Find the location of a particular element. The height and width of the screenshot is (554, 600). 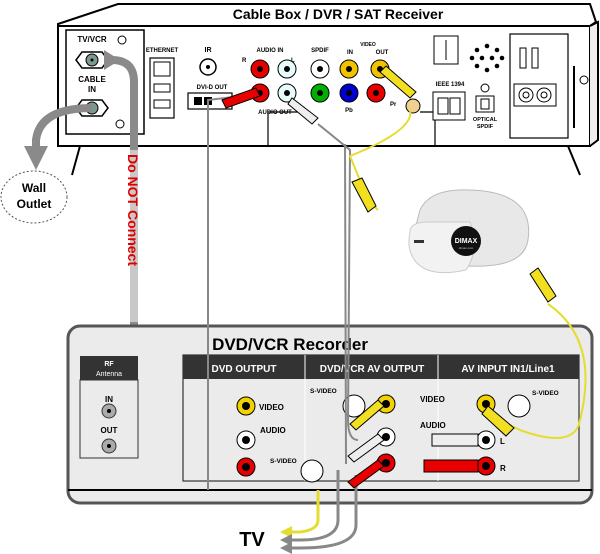

av-in-video-label: VIDEO is located at coordinates (432, 399).